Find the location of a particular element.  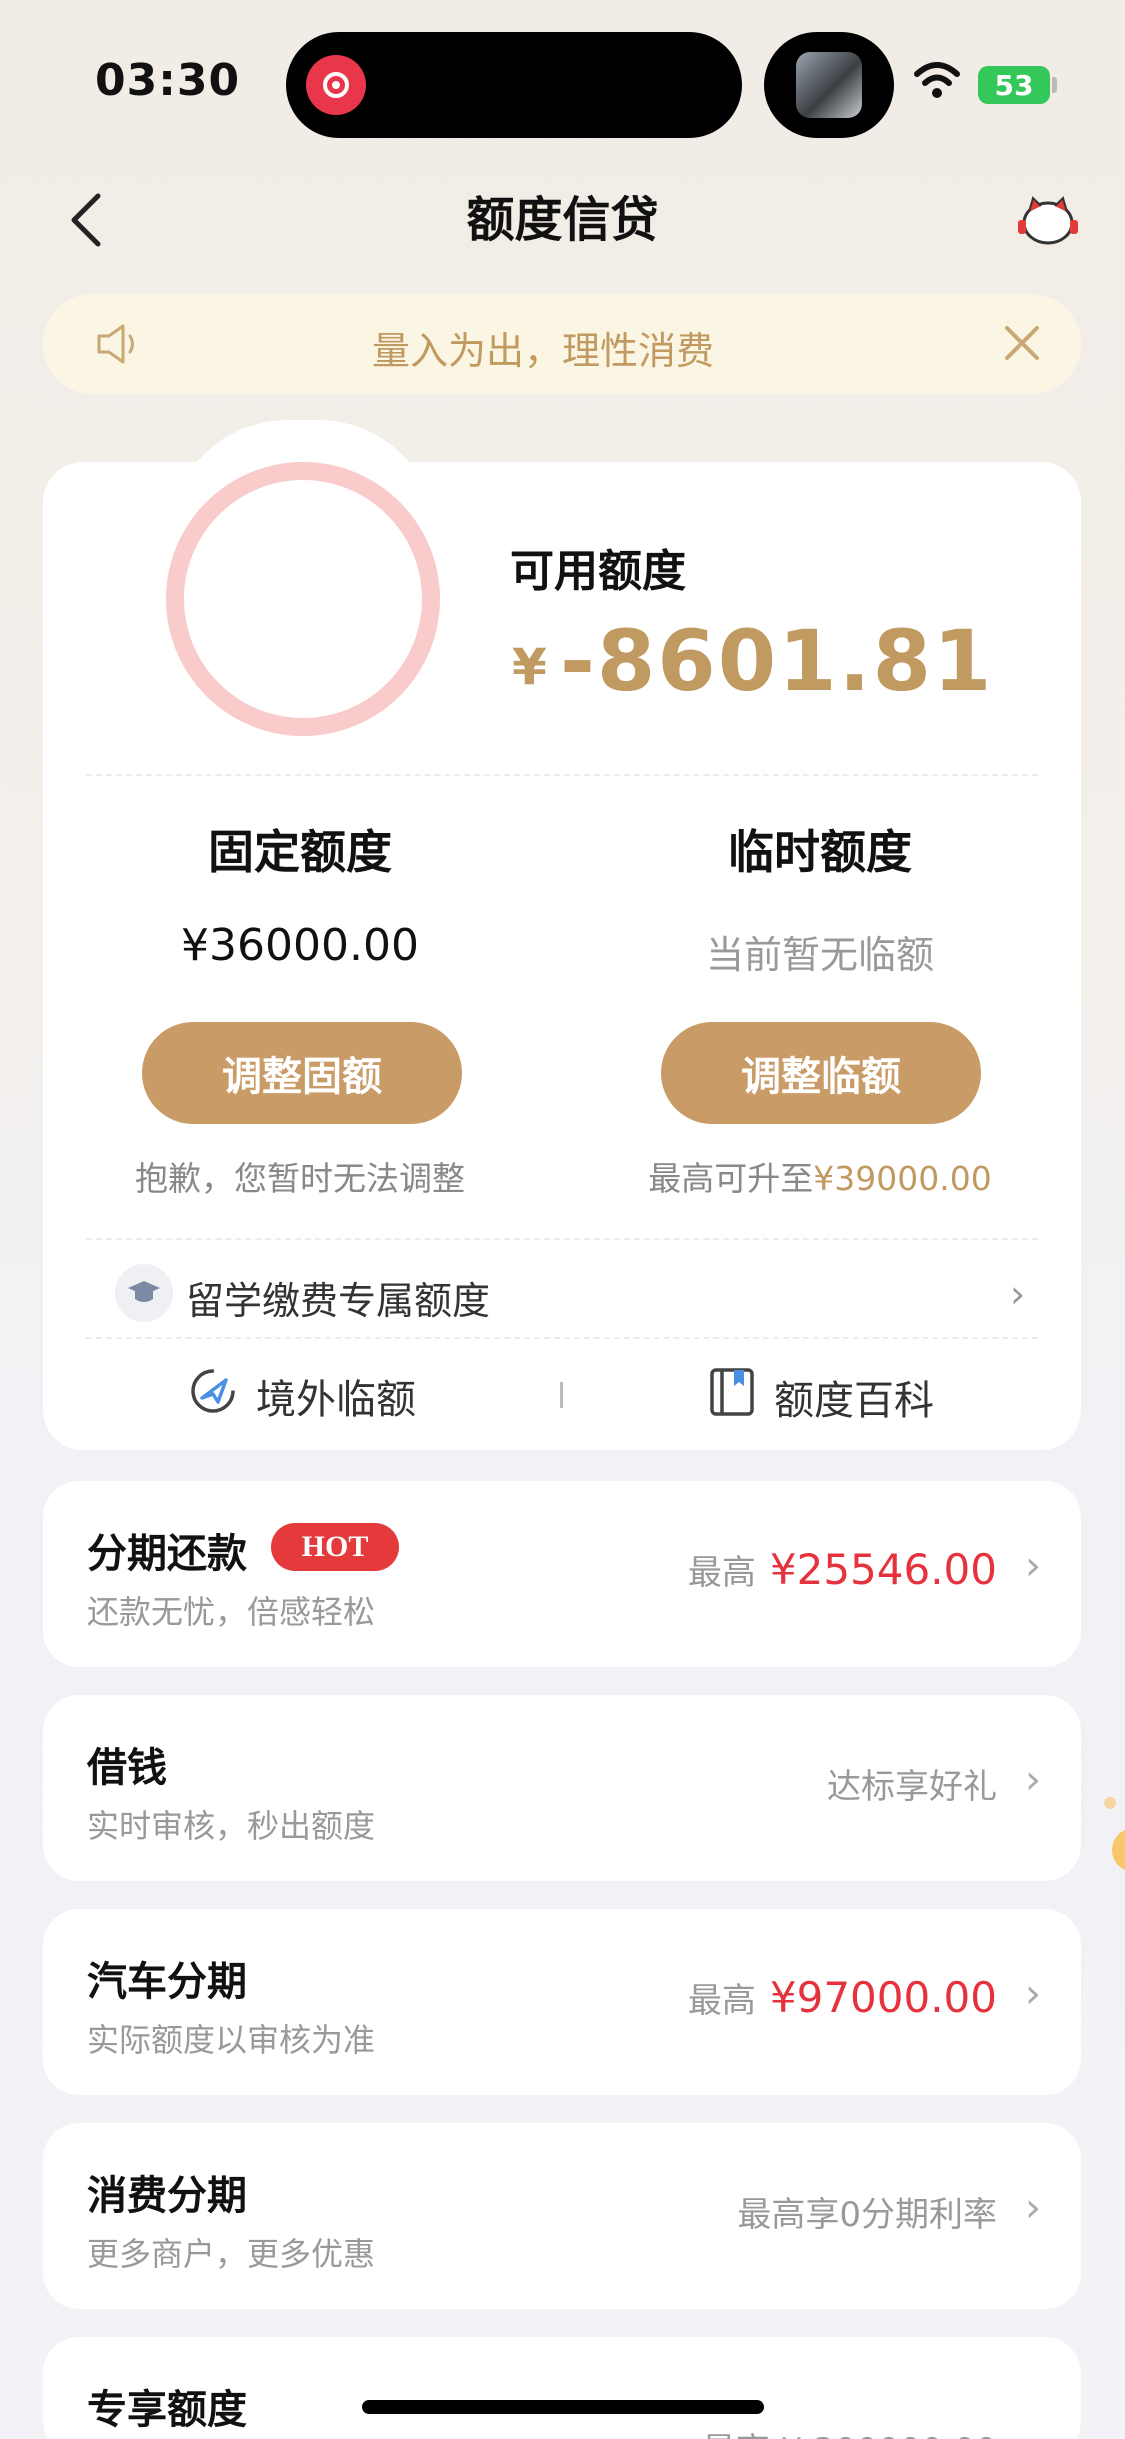

product-subtitle: 实际额度以审核为准 is located at coordinates (231, 2040).